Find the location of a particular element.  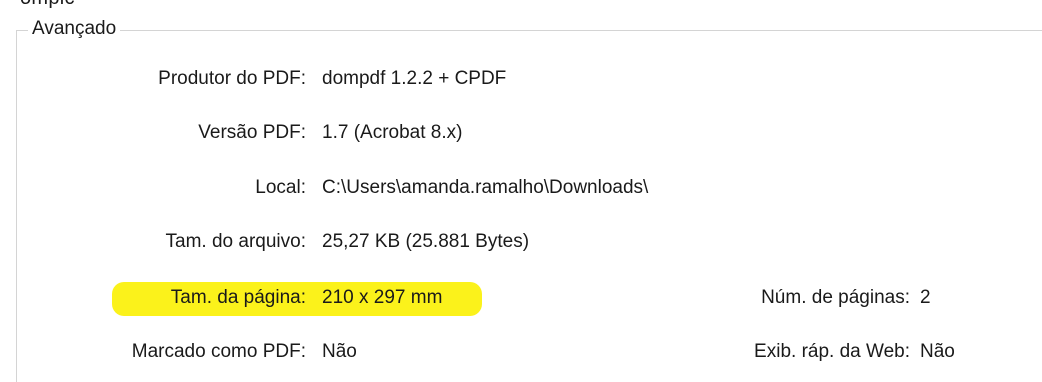

pdf-version-value: 1.7 (Acrobat 8.x) is located at coordinates (392, 132).